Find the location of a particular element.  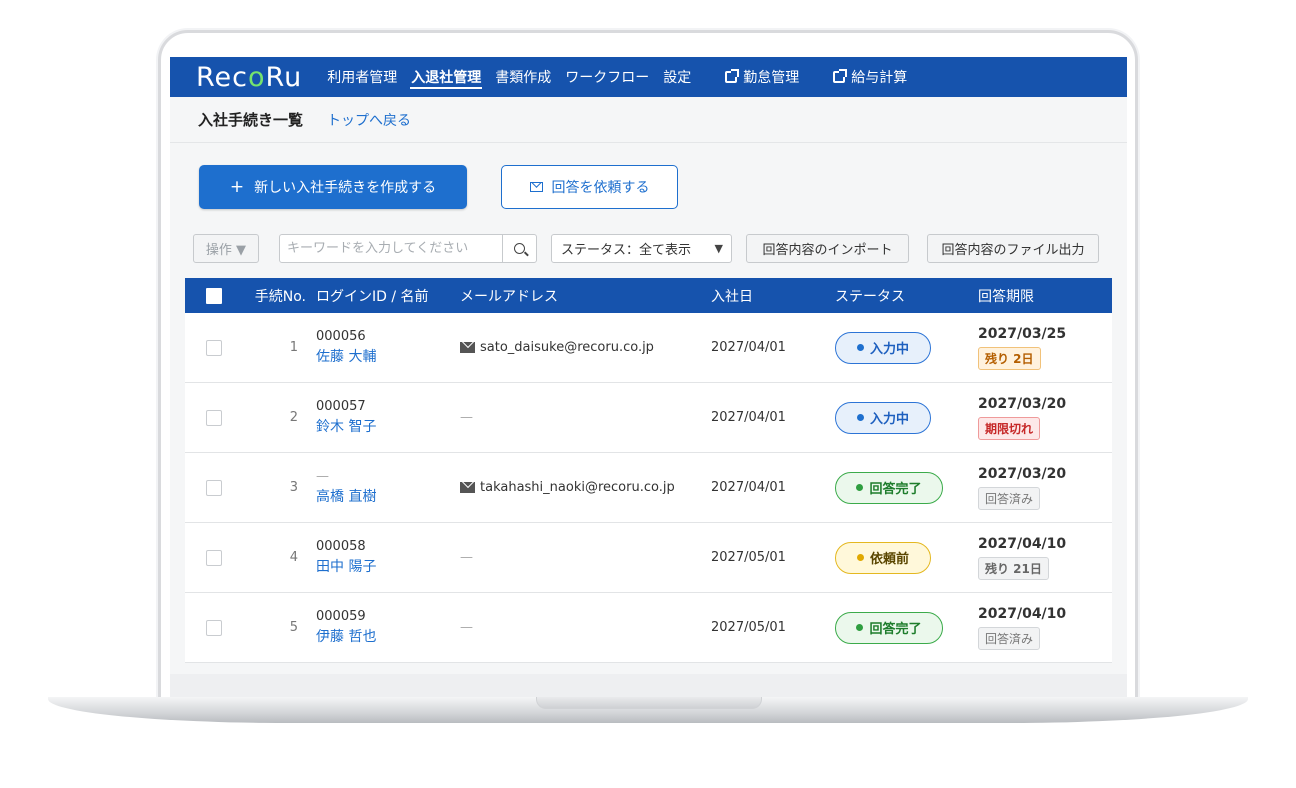

table-header: 手続No. ログインID / 名前 メールアドレス 入社日 ステータス 回答期限 is located at coordinates (648, 295).